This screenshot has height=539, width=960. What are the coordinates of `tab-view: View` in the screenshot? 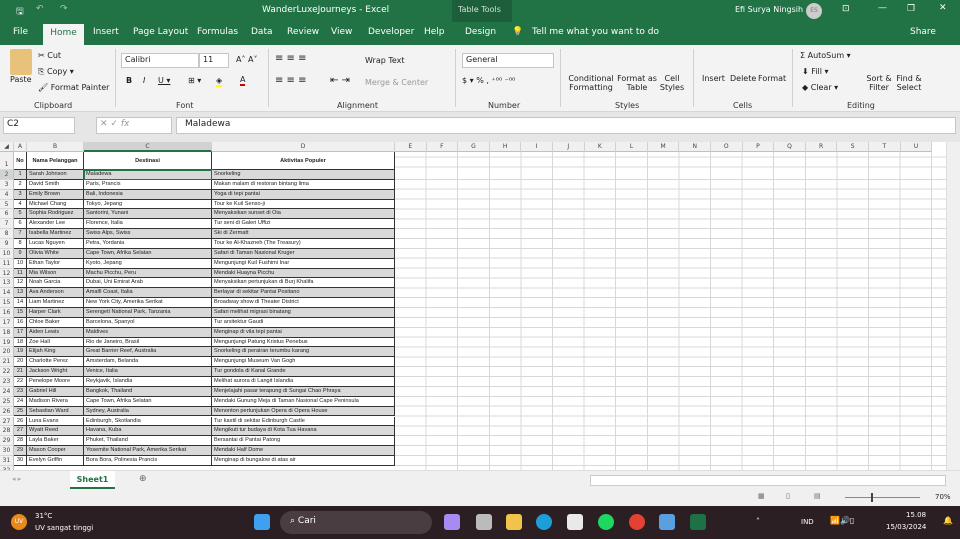 It's located at (341, 32).